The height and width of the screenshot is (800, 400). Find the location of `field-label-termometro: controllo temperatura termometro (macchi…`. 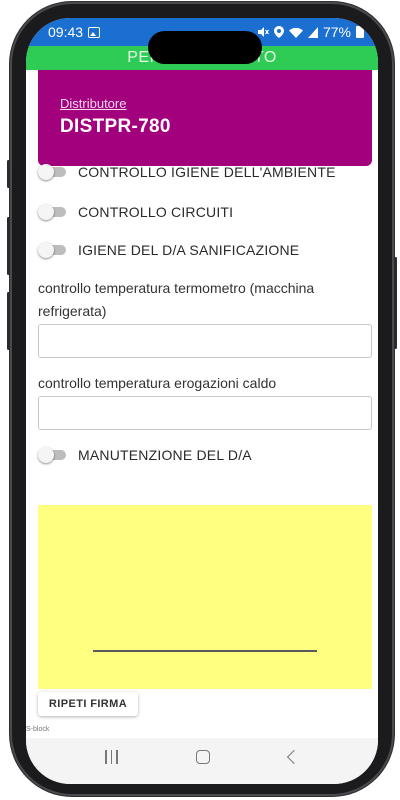

field-label-termometro: controllo temperatura termometro (macchi… is located at coordinates (176, 299).